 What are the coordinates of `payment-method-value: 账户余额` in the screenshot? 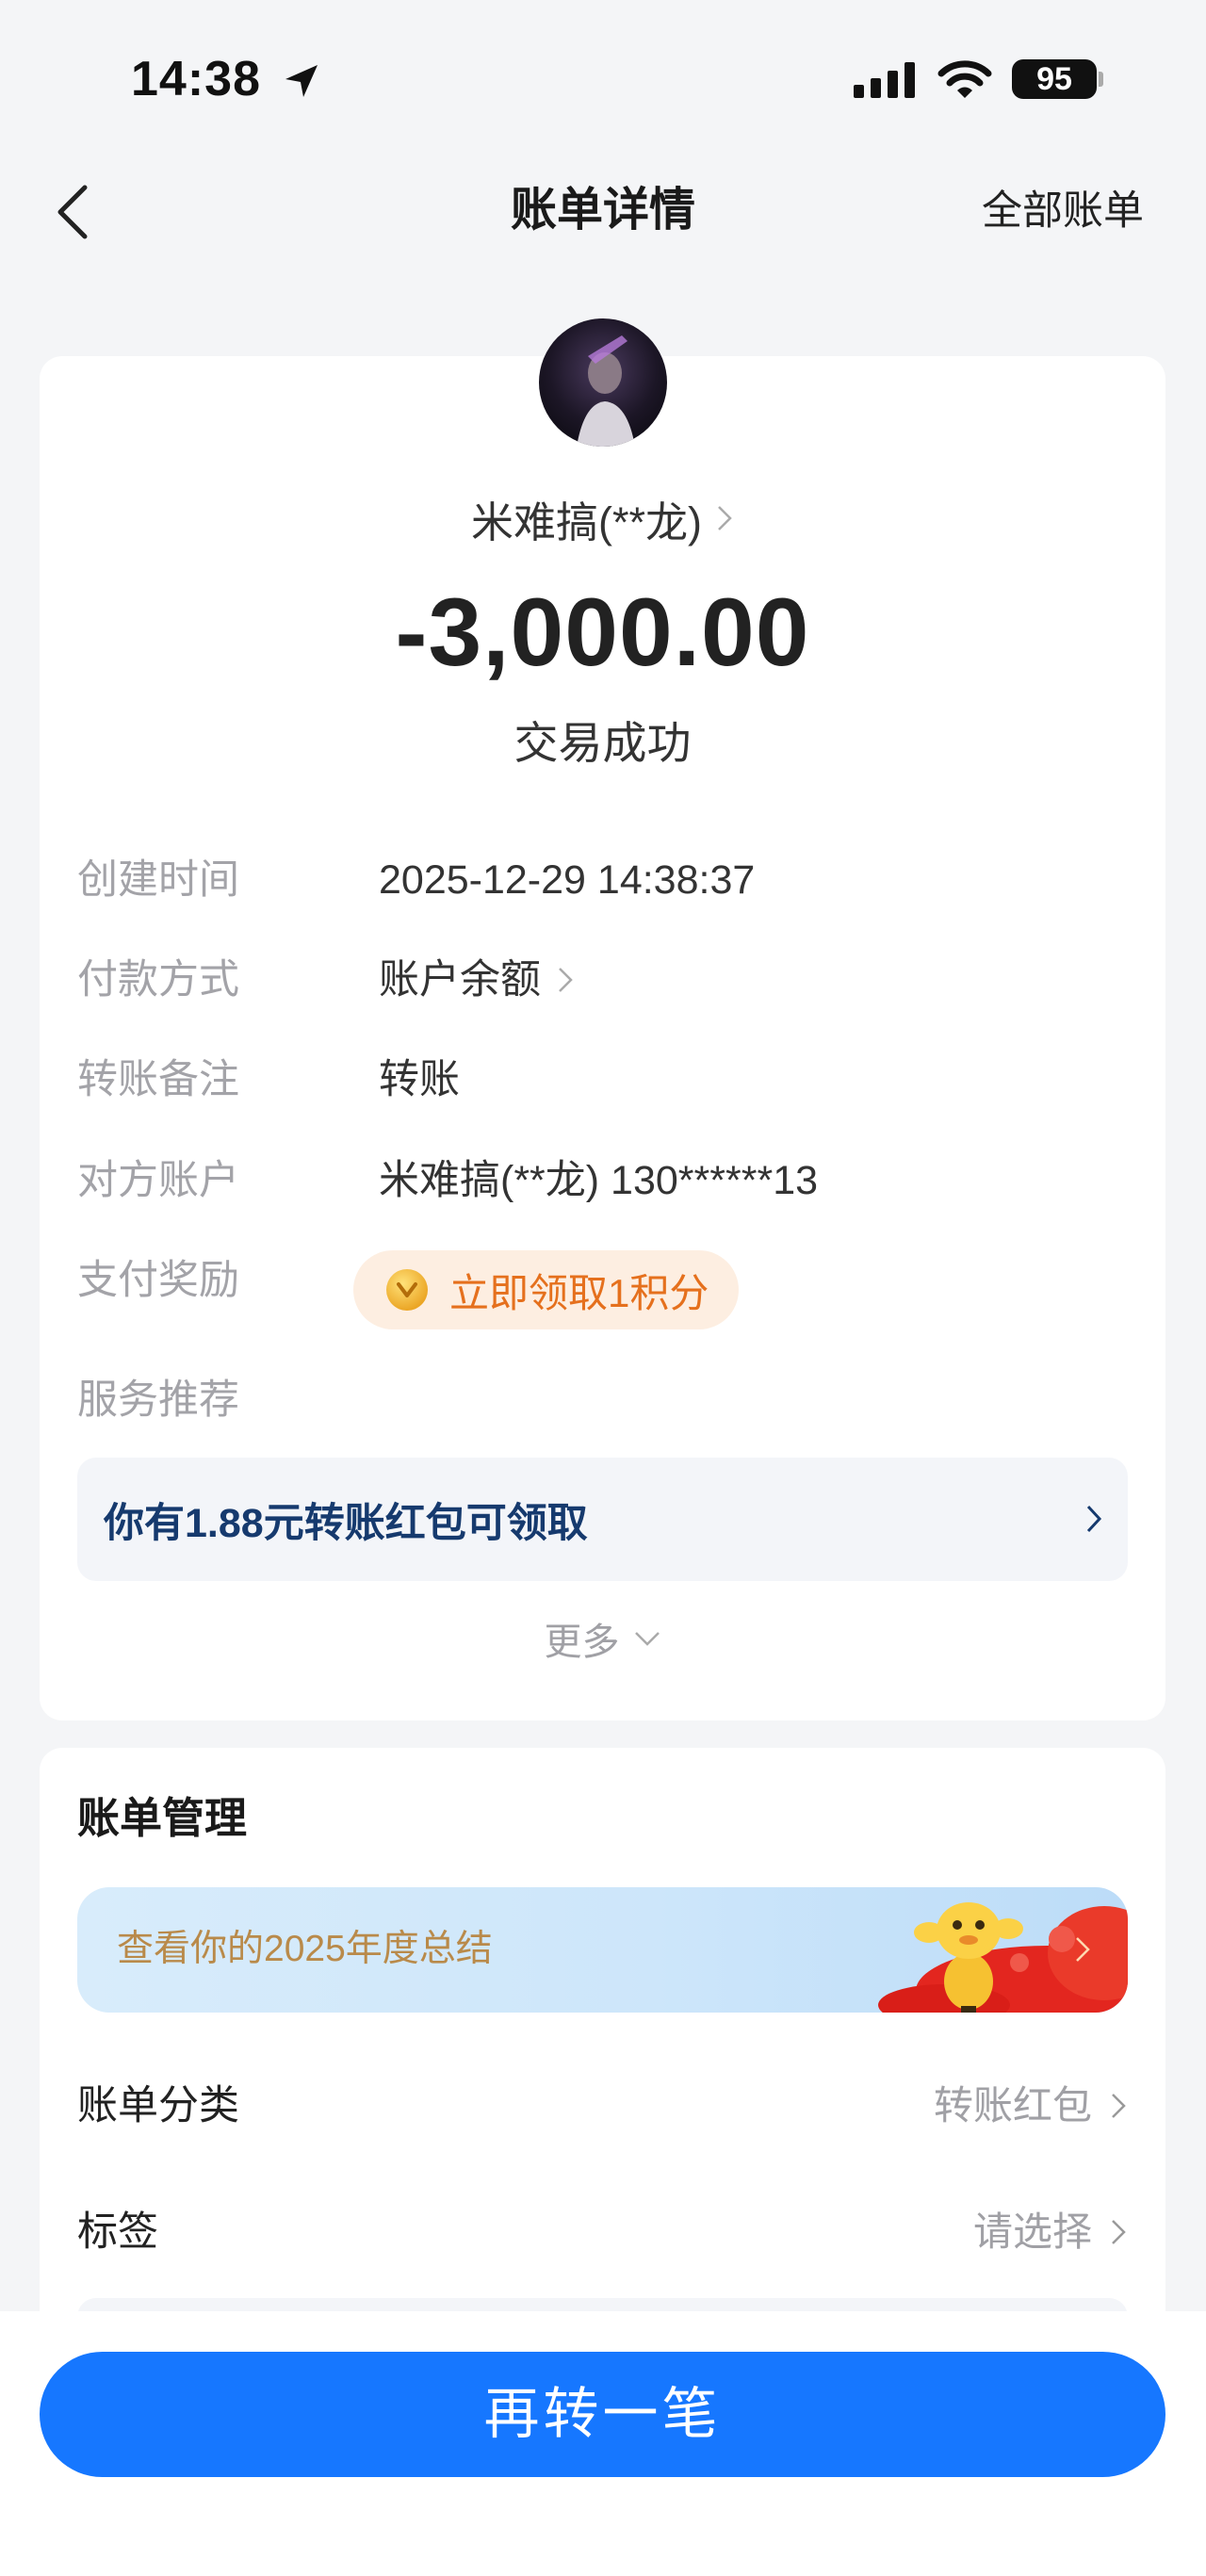 It's located at (477, 980).